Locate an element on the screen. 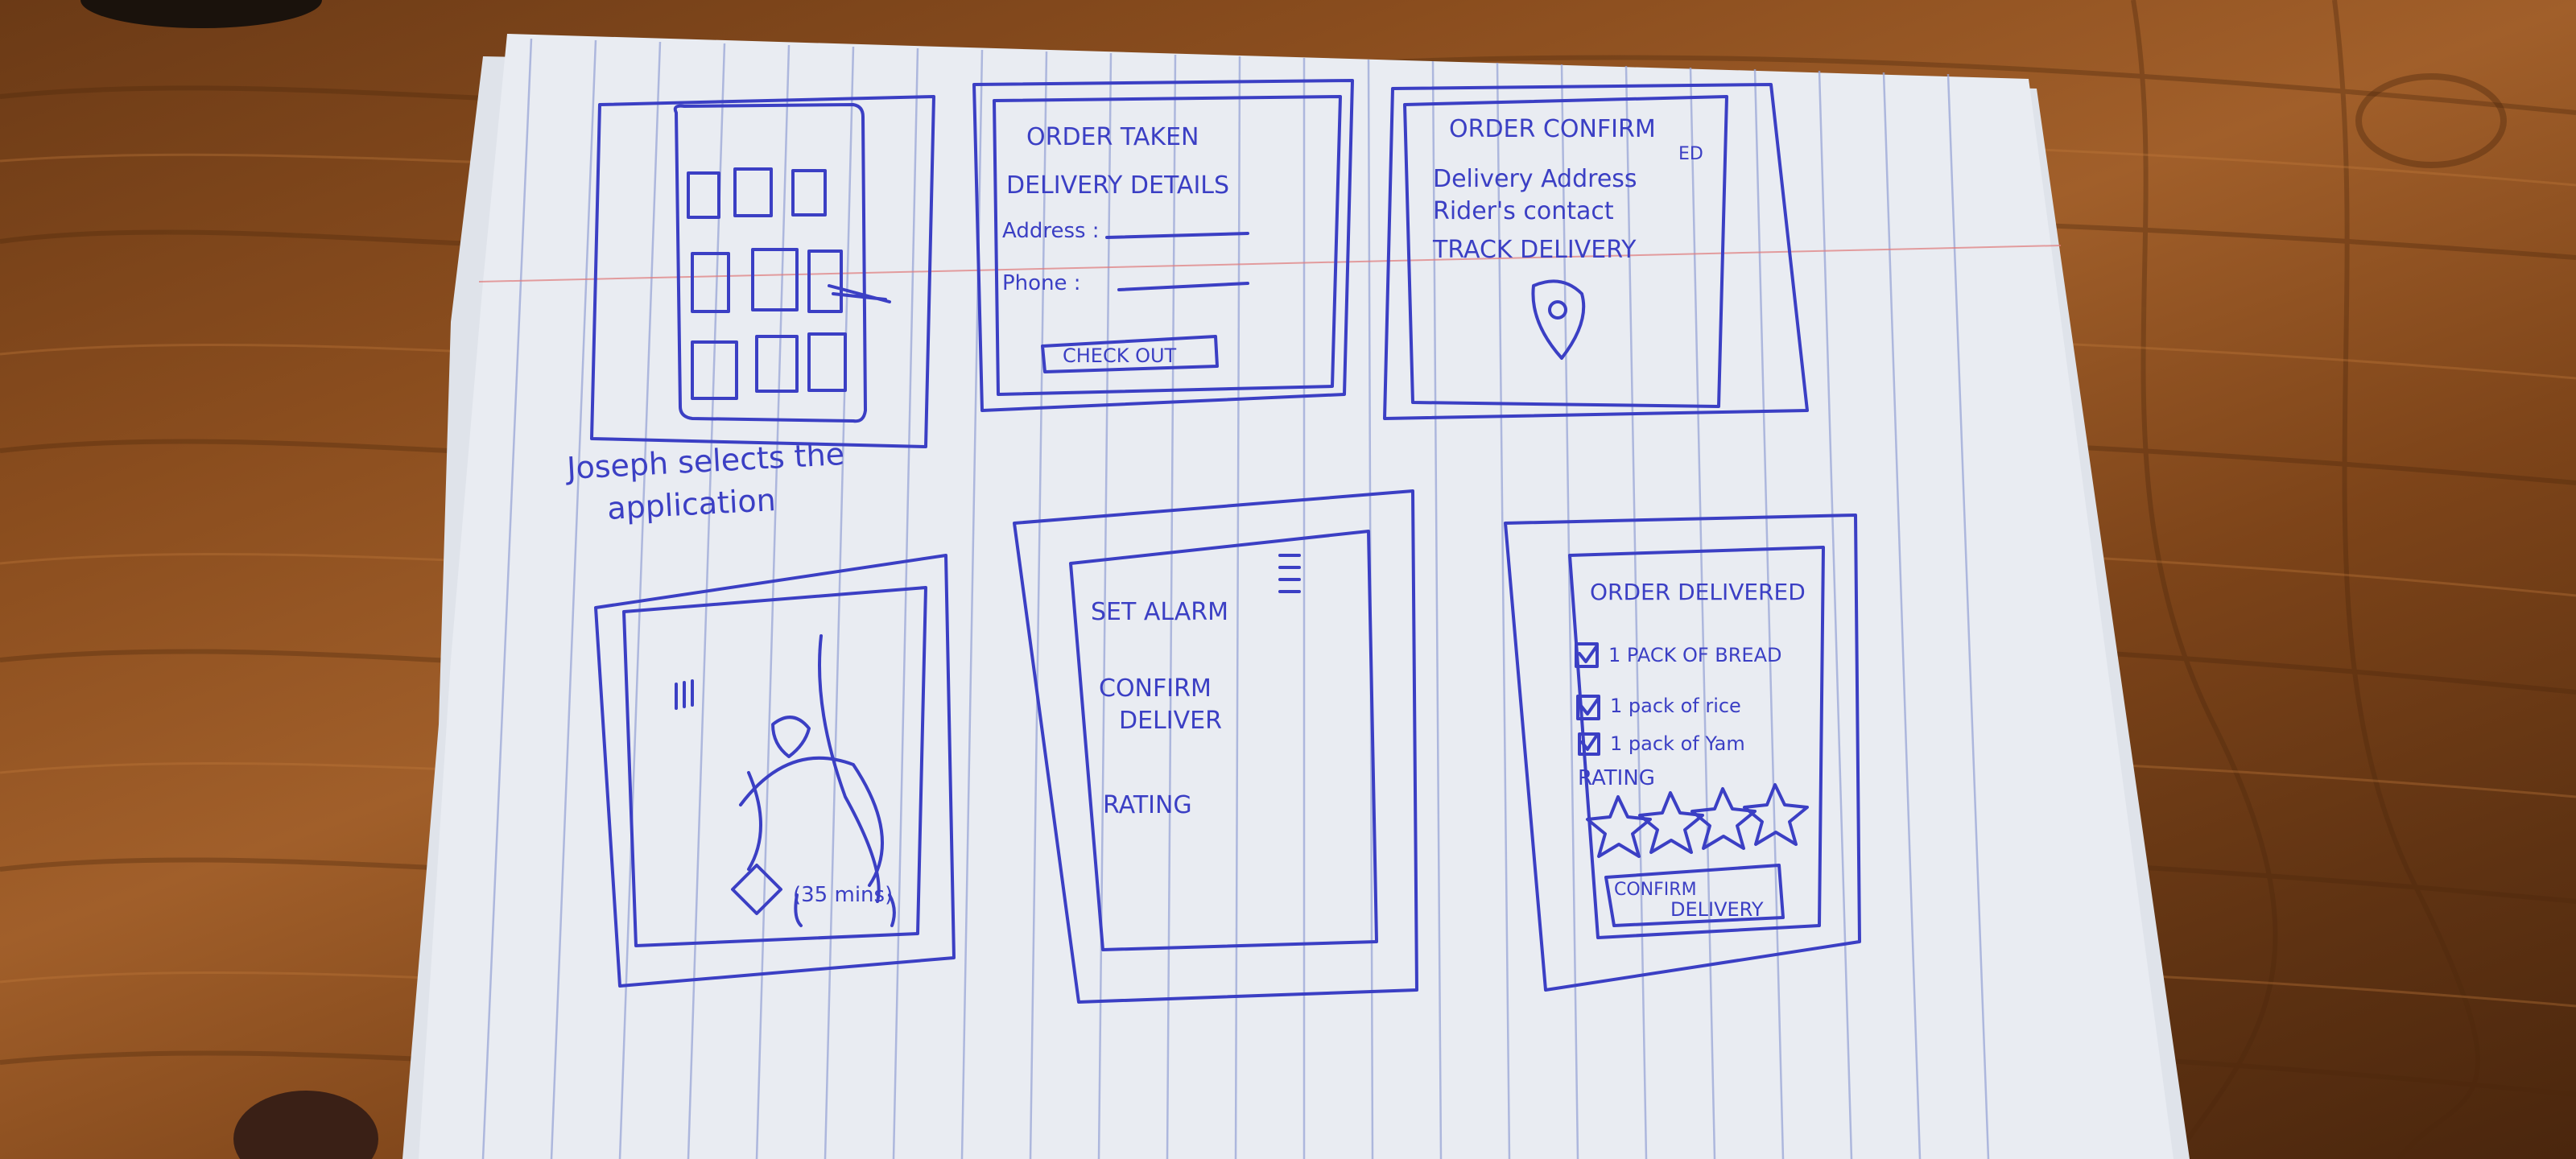  confirm-delivery-button-line-2: DELIVERY is located at coordinates (1717, 909).